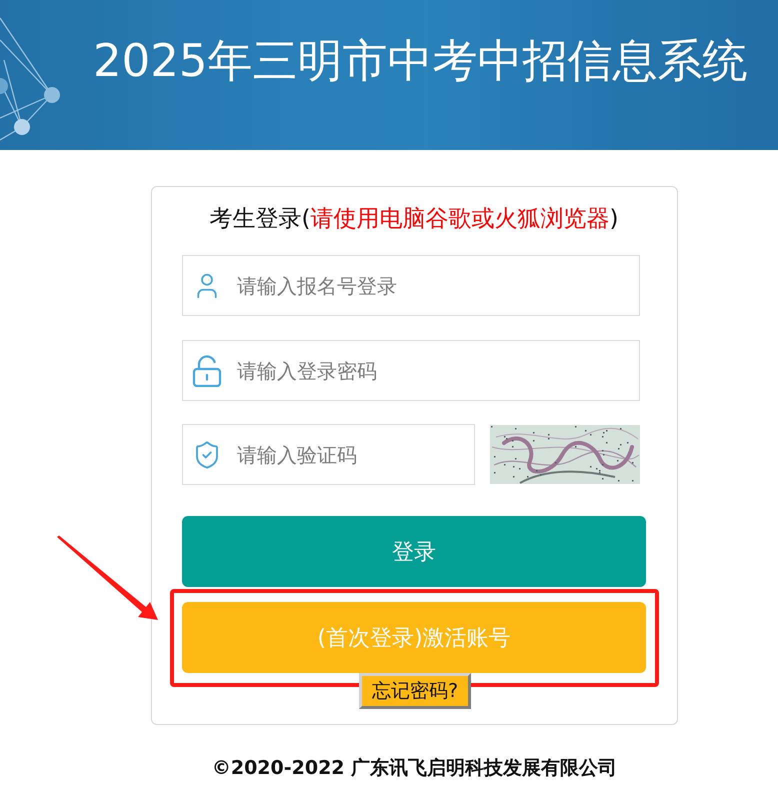 The width and height of the screenshot is (778, 796). Describe the element at coordinates (415, 691) in the screenshot. I see `forgot-password-button: 忘记密码?` at that location.